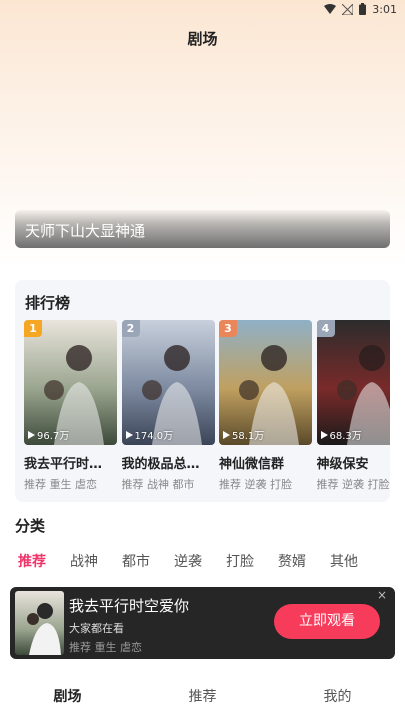 The width and height of the screenshot is (405, 720). I want to click on play-count-value: 174.0万, so click(154, 436).